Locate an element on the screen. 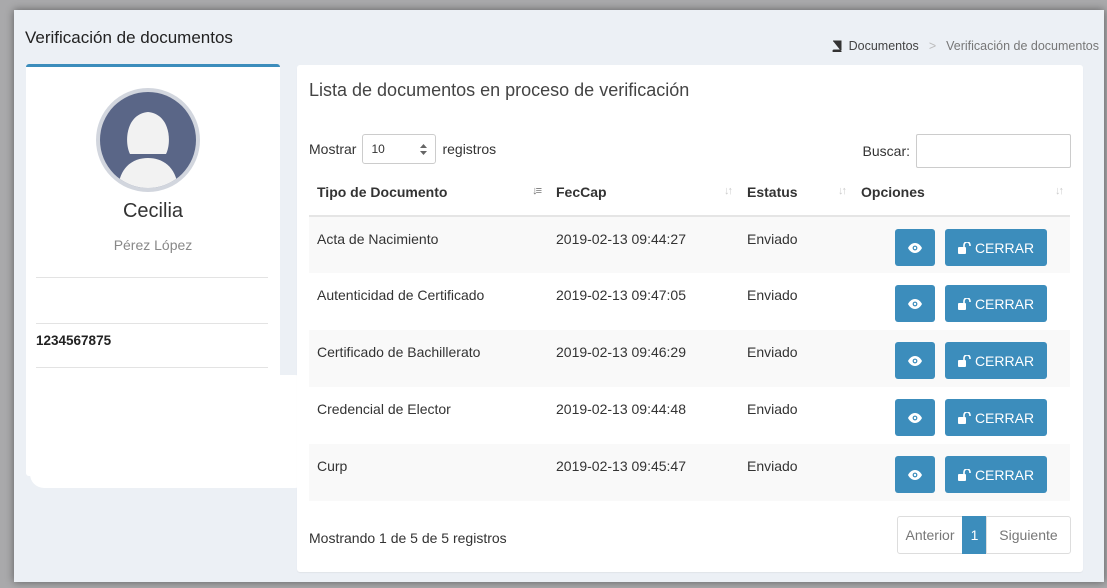  select-arrows-icon is located at coordinates (424, 149).